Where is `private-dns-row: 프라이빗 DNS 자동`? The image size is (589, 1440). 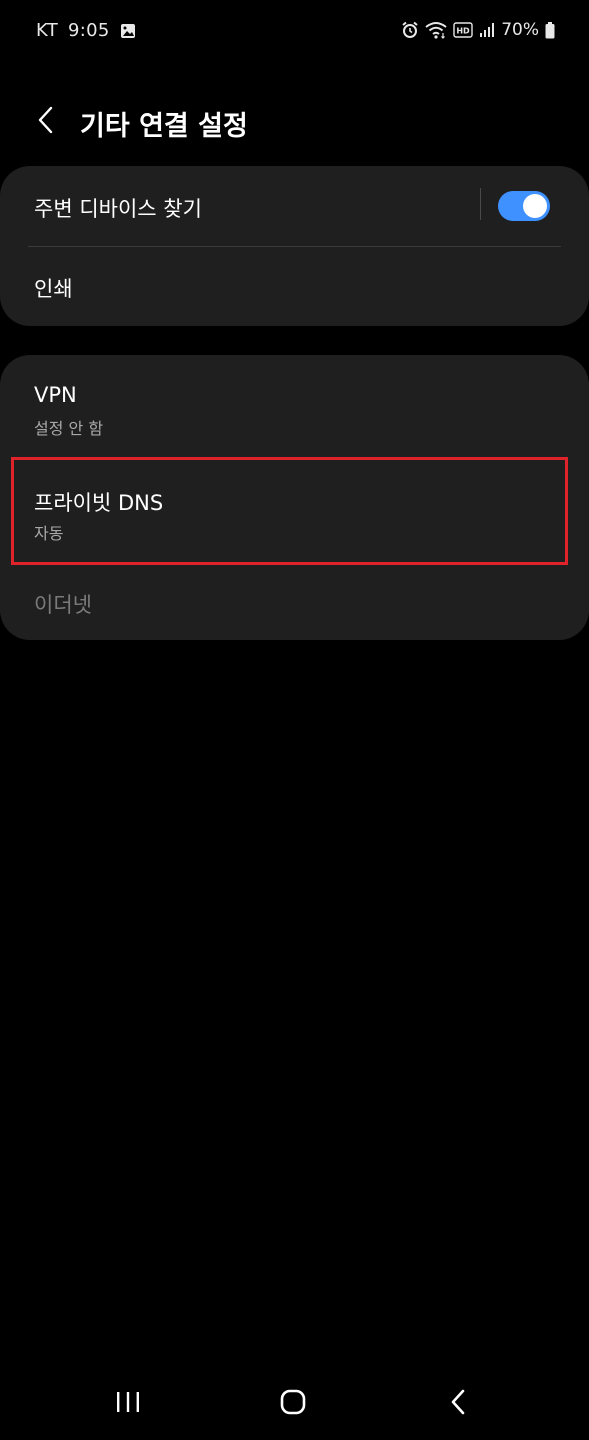
private-dns-row: 프라이빗 DNS 자동 is located at coordinates (294, 511).